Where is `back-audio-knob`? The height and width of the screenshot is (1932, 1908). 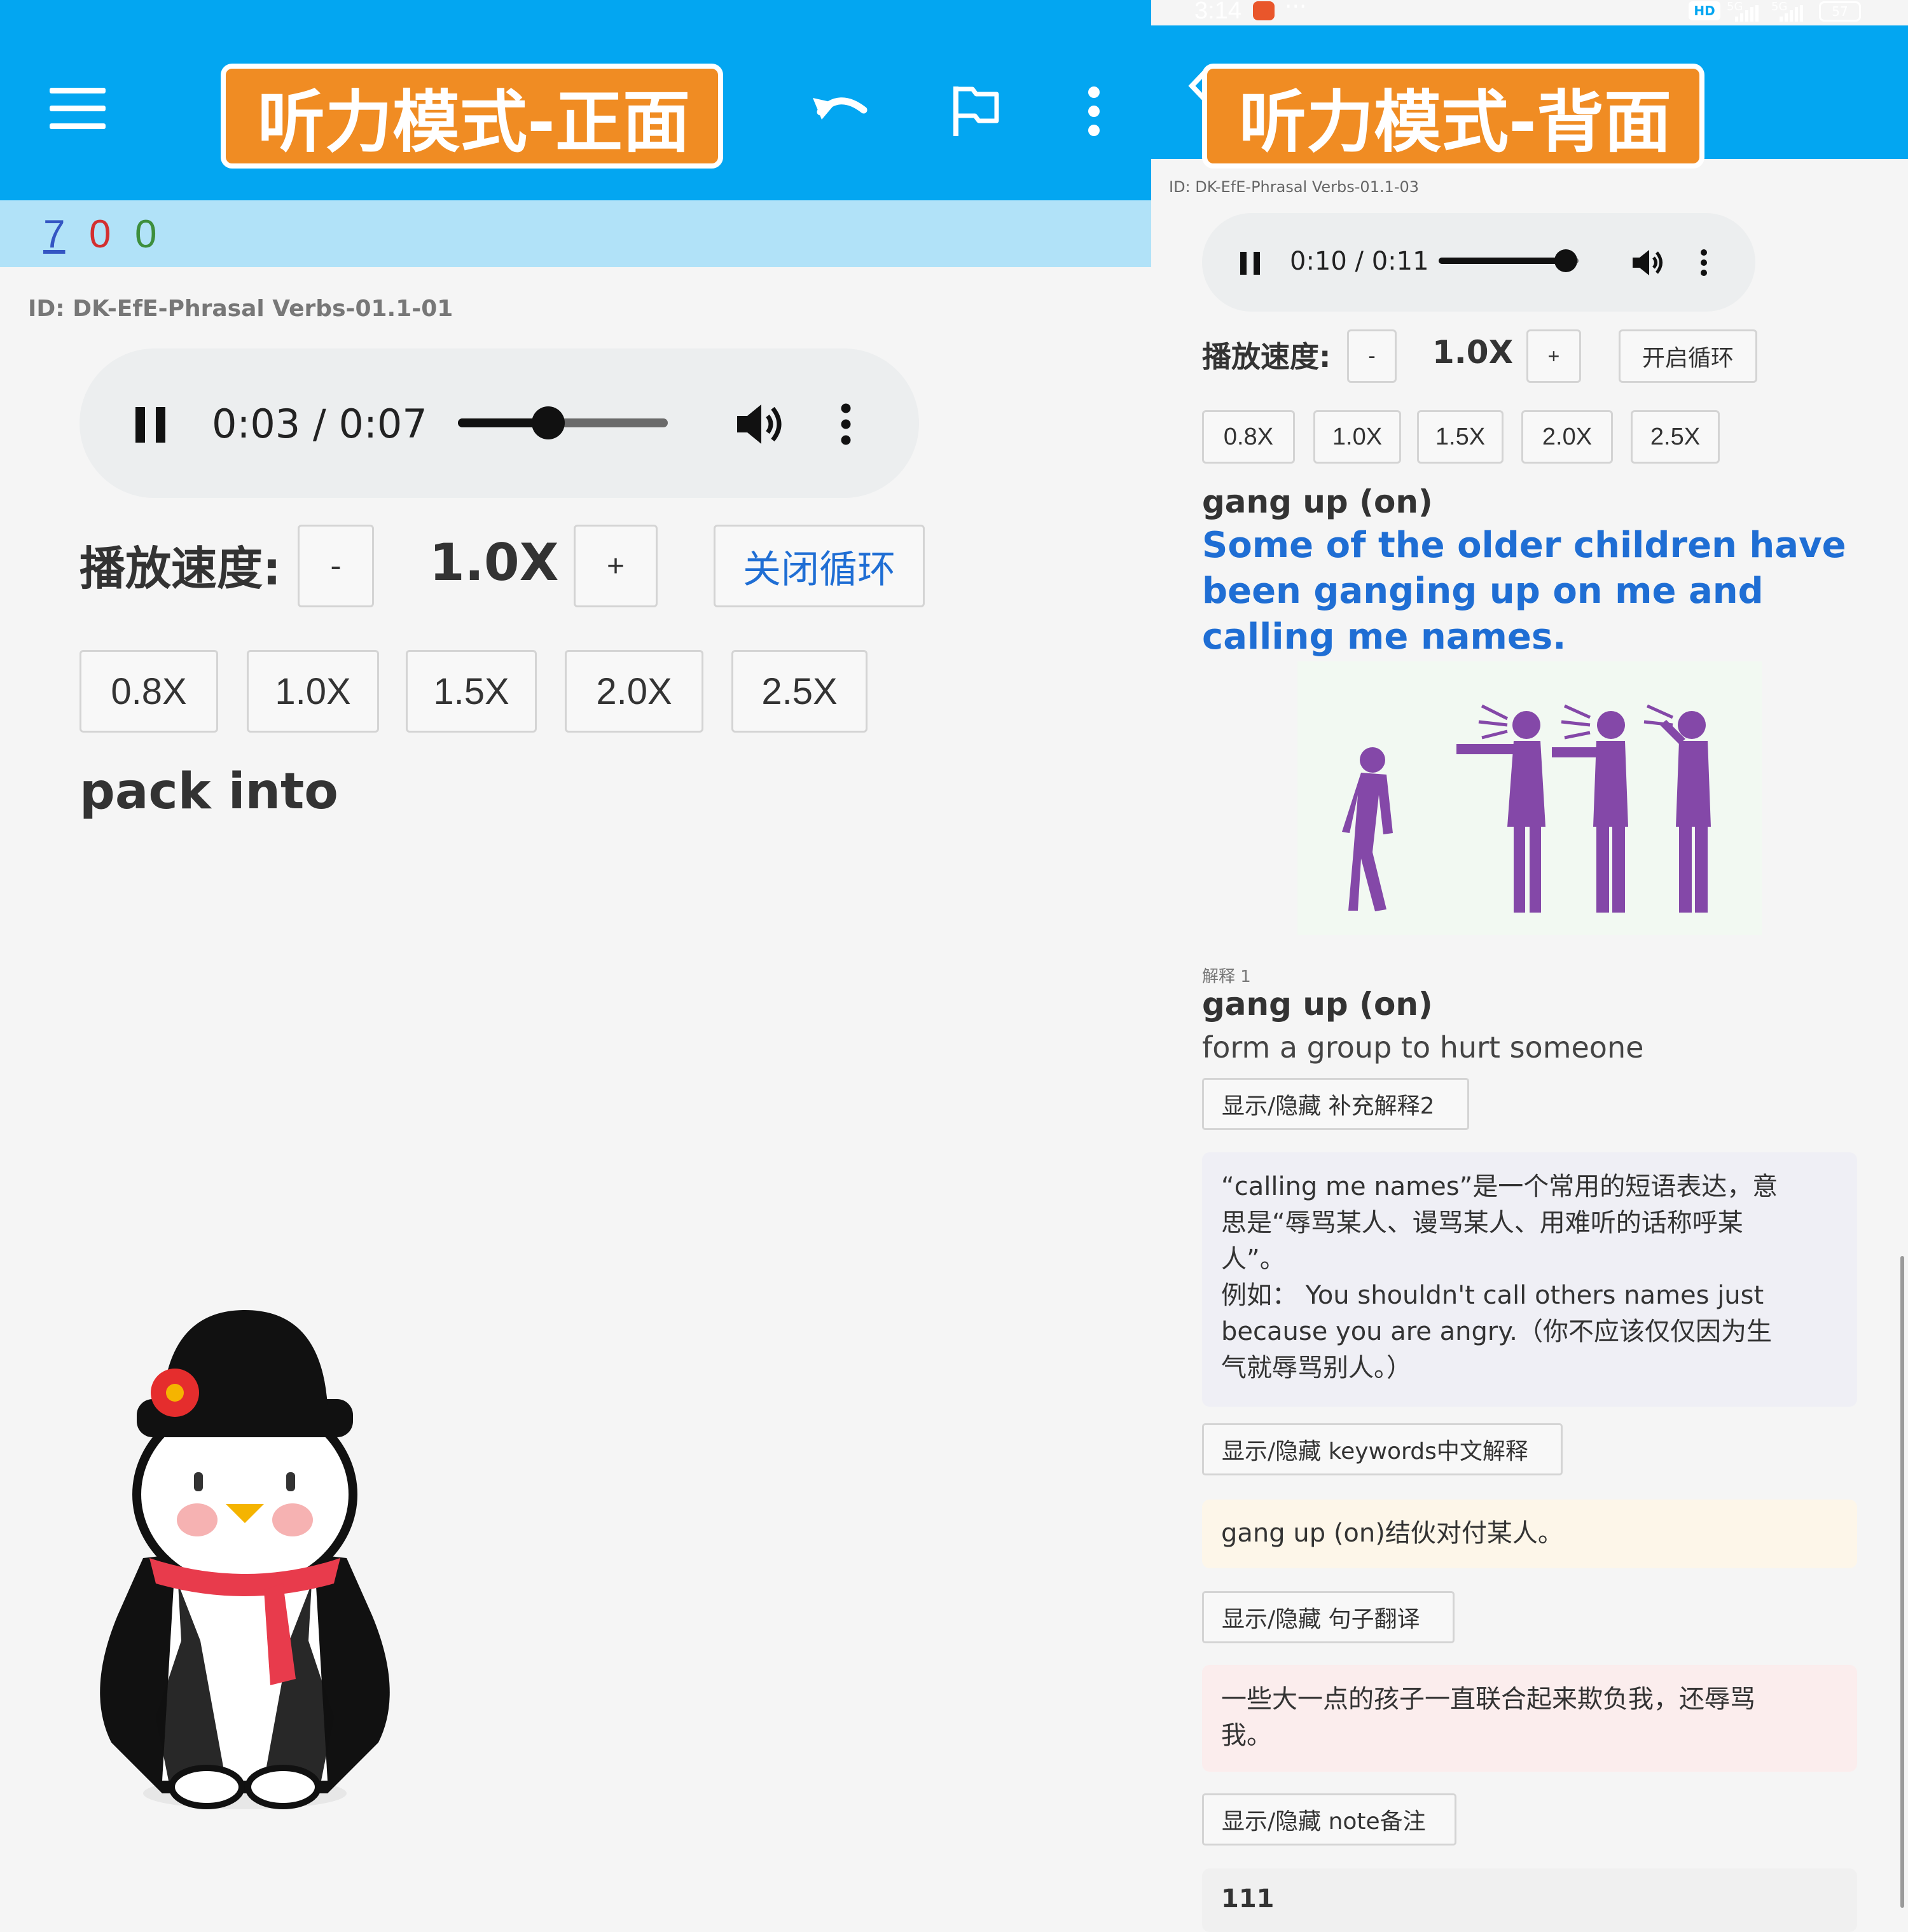
back-audio-knob is located at coordinates (1566, 261).